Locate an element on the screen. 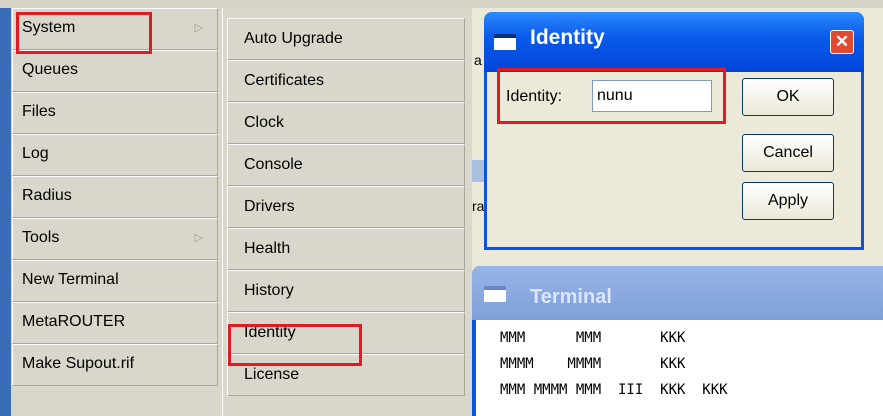 This screenshot has height=416, width=883. submenu-item-label: License is located at coordinates (272, 374).